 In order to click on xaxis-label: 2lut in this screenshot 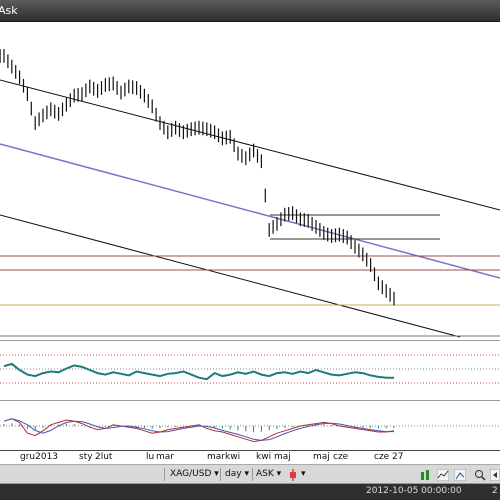, I will do `click(104, 457)`.